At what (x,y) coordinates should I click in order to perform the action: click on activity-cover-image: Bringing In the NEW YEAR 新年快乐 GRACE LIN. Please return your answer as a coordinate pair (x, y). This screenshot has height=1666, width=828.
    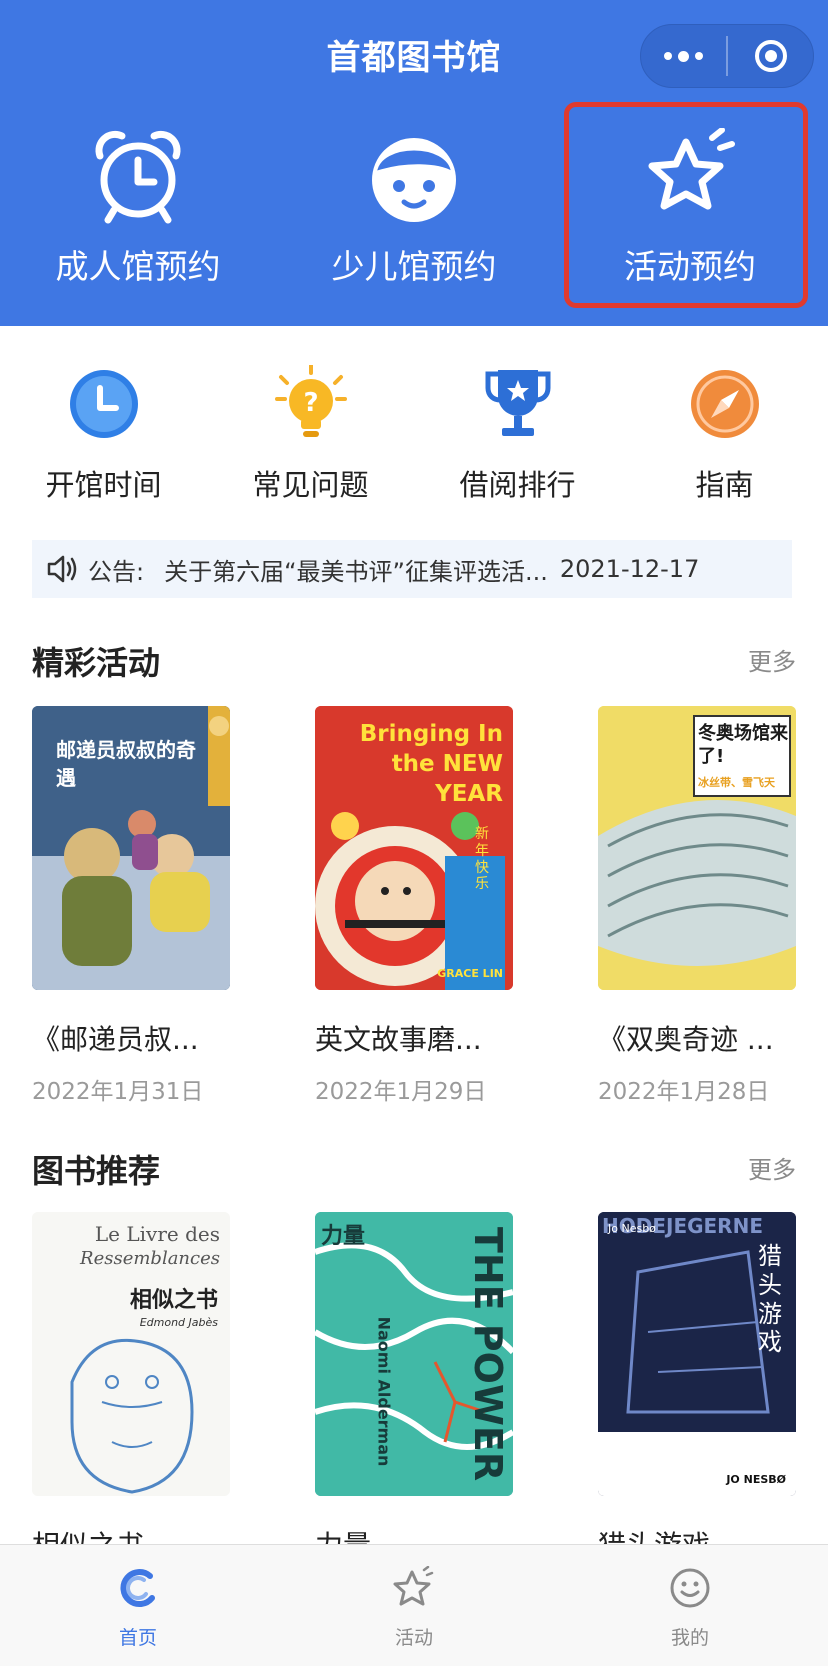
    Looking at the image, I should click on (414, 848).